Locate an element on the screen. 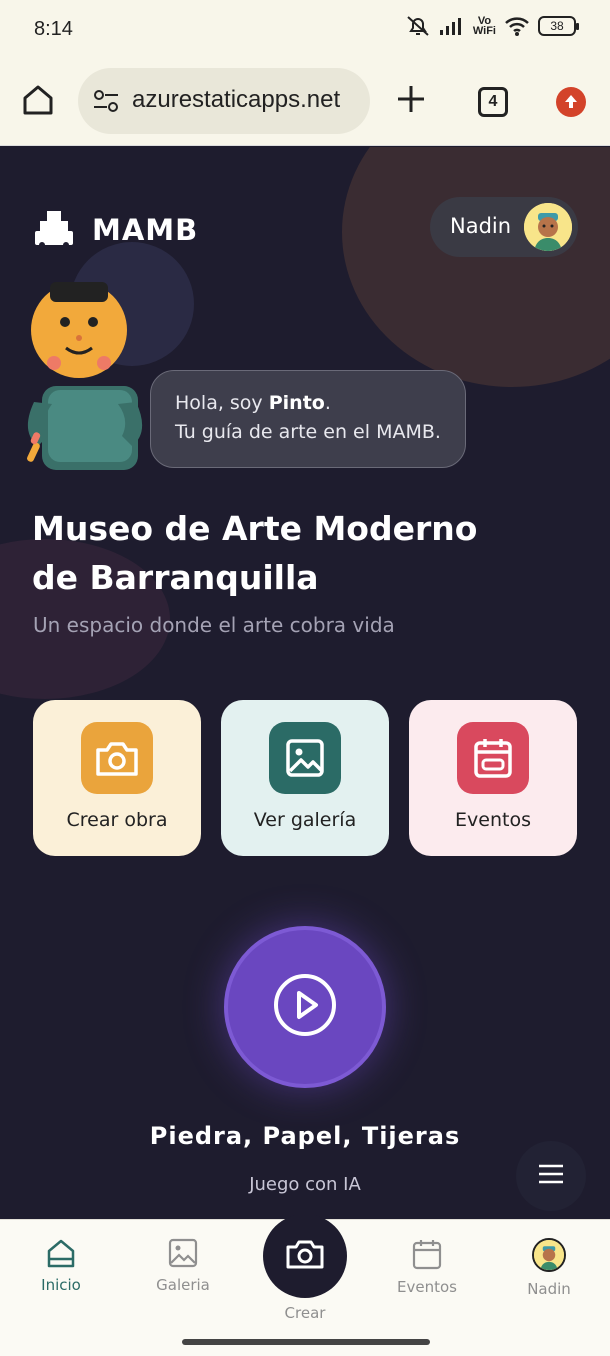  game-title: Piedra, Papel, Tijeras is located at coordinates (305, 1136).